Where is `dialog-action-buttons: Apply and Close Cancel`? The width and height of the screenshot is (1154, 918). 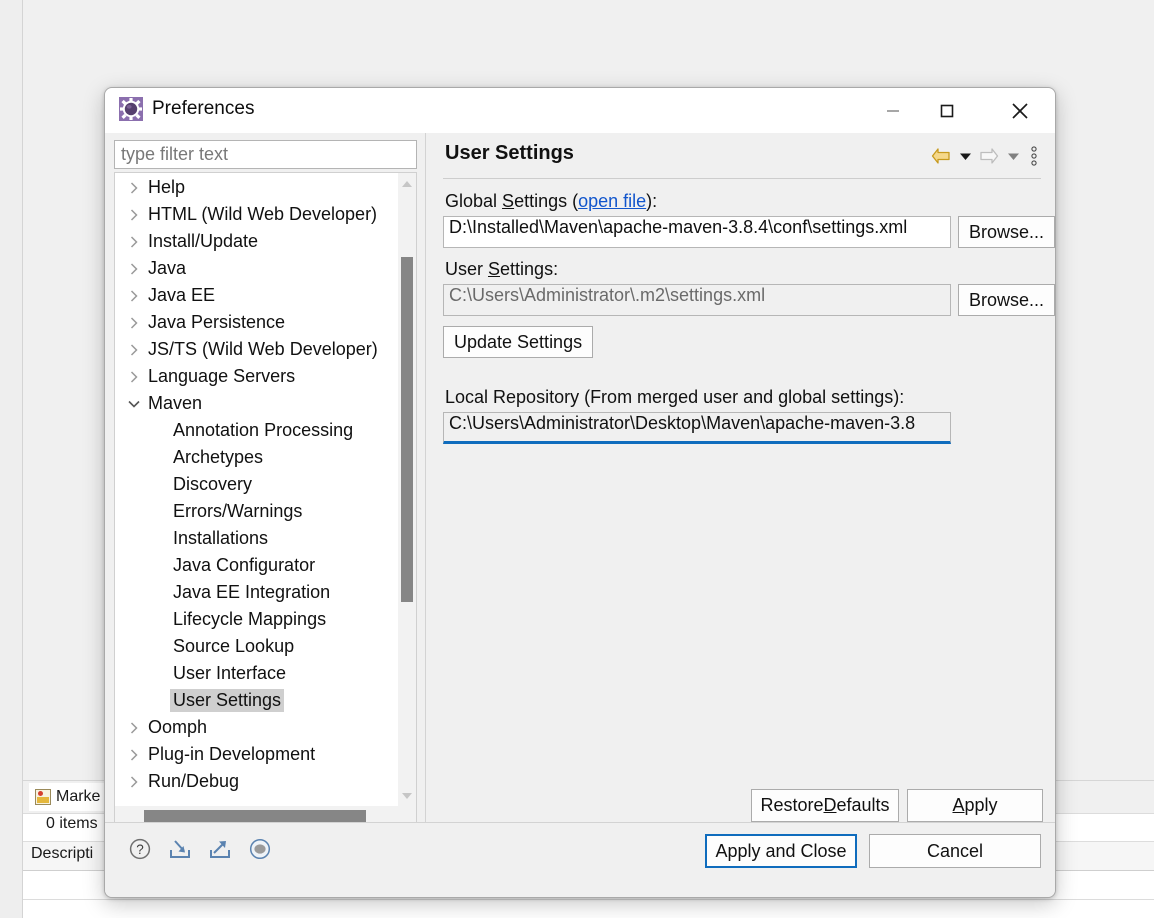 dialog-action-buttons: Apply and Close Cancel is located at coordinates (873, 851).